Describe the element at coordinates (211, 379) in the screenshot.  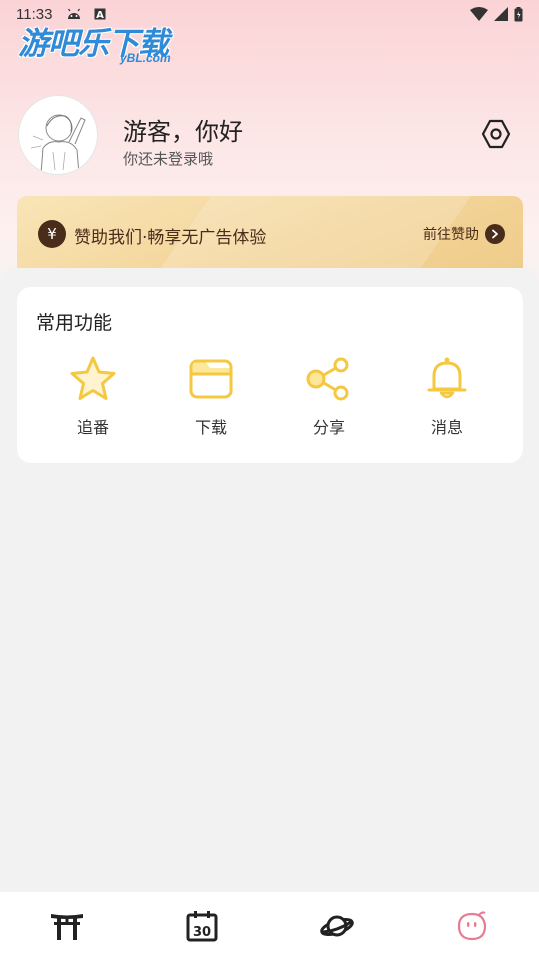
I see `folder-icon` at that location.